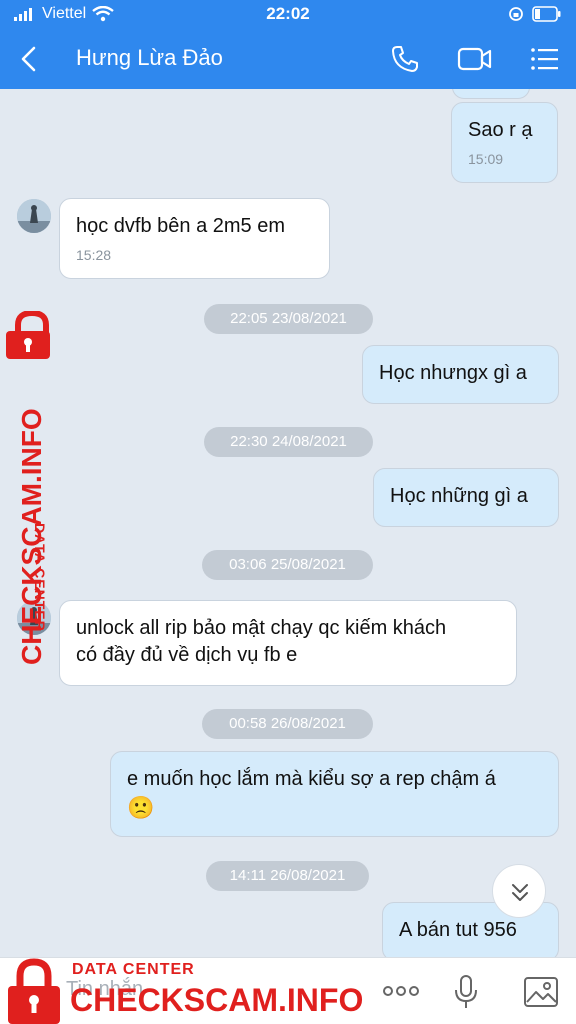 This screenshot has height=1024, width=576. Describe the element at coordinates (288, 442) in the screenshot. I see `date-separator: 22:30 24/08/2021` at that location.